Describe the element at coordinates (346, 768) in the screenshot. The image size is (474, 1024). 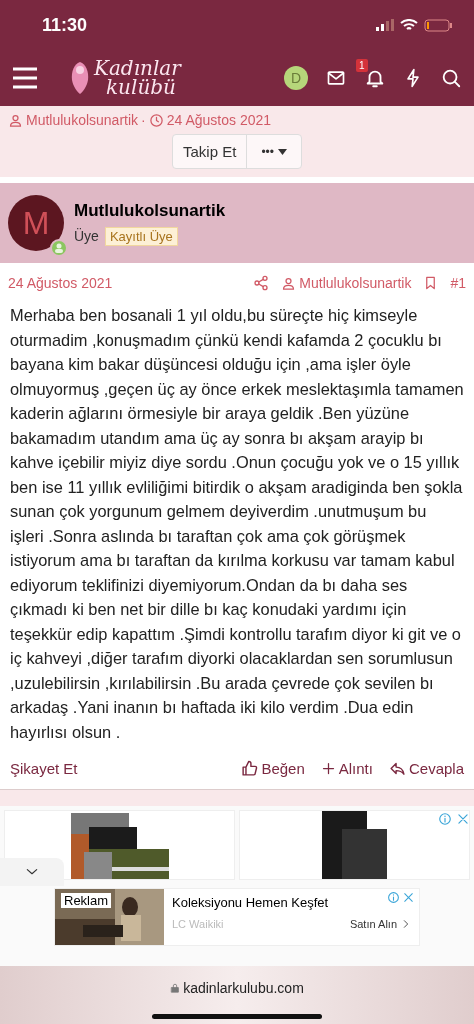
I see `quote-button: Alıntı` at that location.